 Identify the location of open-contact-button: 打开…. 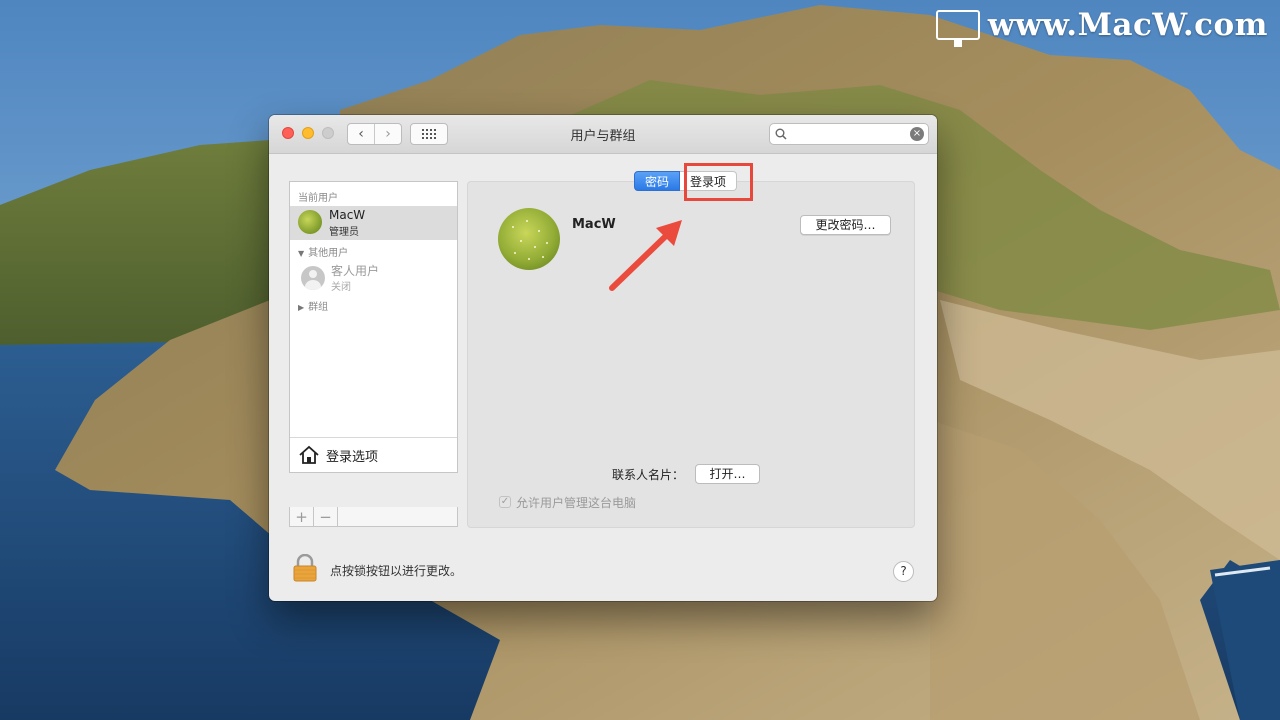
(727, 474).